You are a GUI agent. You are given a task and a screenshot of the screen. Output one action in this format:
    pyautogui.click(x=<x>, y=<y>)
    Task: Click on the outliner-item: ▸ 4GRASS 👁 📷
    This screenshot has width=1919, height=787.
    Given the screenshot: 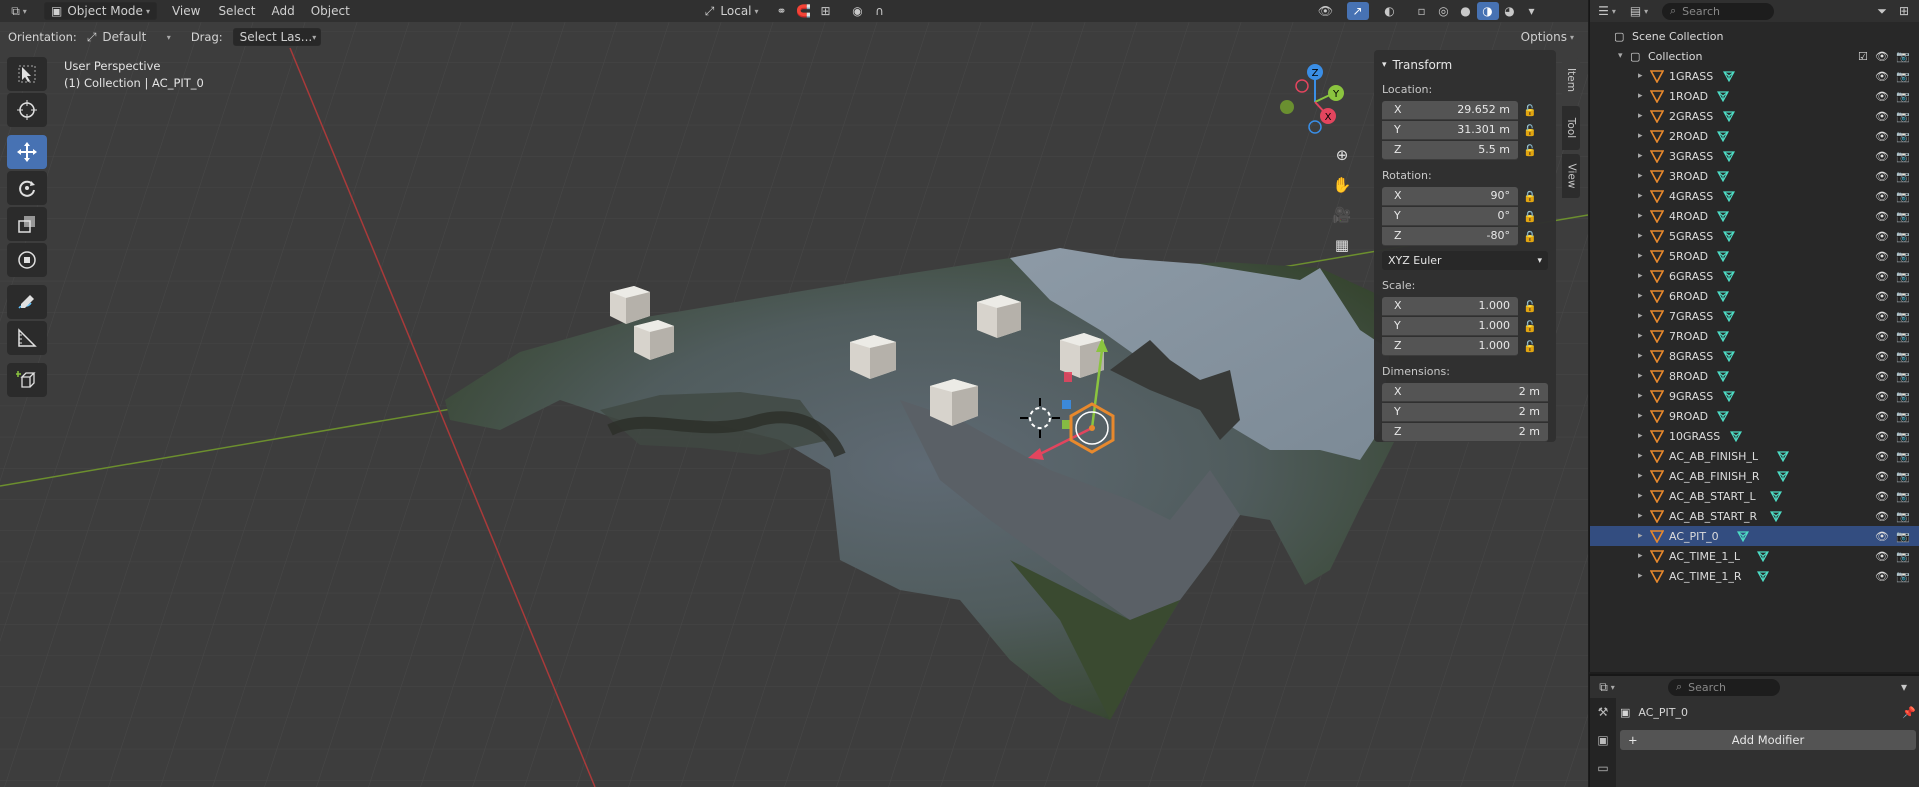 What is the action you would take?
    pyautogui.click(x=1754, y=196)
    